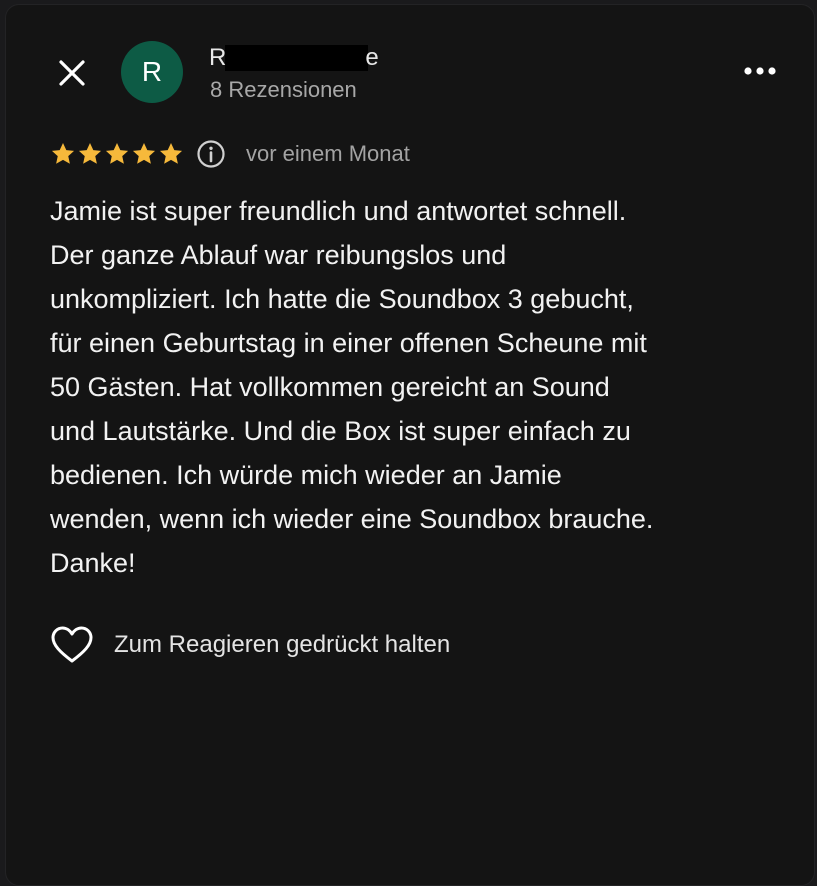 The width and height of the screenshot is (817, 886). Describe the element at coordinates (328, 153) in the screenshot. I see `review-date: vor einem Monat` at that location.